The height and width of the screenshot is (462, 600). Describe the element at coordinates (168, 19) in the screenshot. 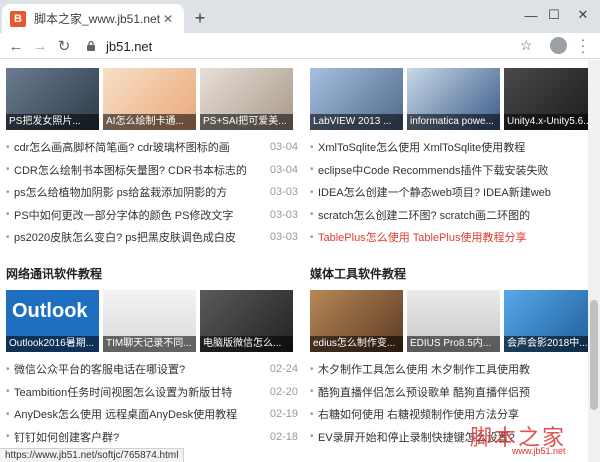

I see `close-tab-icon: ✕` at that location.